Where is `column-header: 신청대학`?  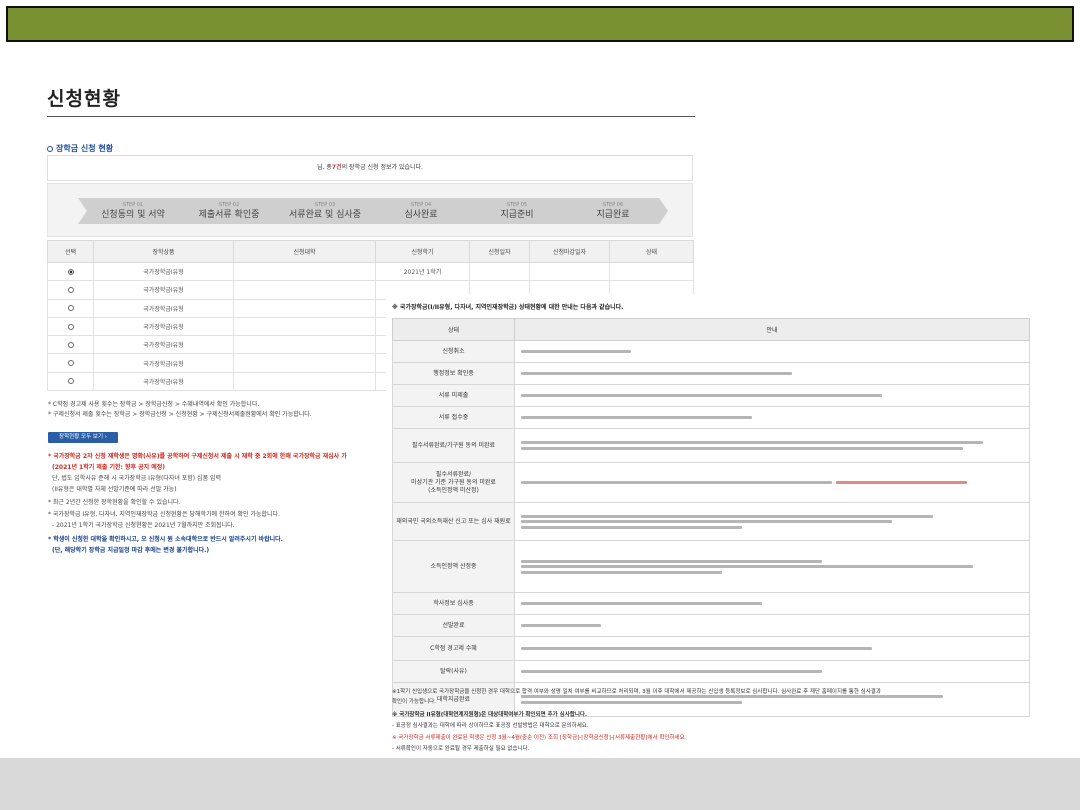 column-header: 신청대학 is located at coordinates (304, 251).